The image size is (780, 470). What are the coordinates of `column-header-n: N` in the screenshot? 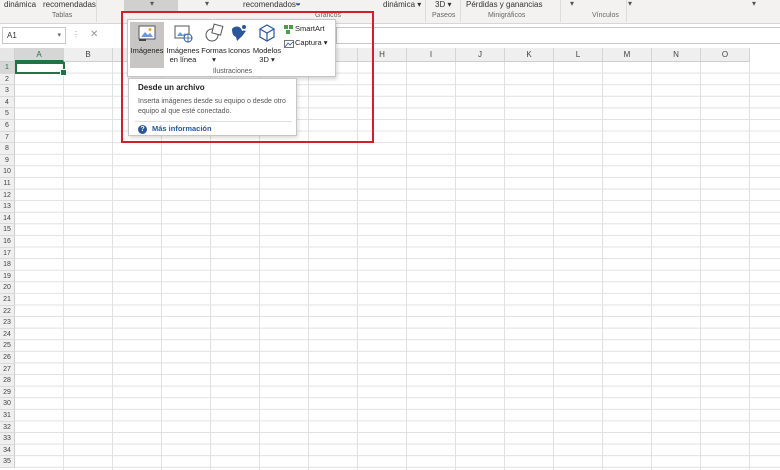 It's located at (676, 55).